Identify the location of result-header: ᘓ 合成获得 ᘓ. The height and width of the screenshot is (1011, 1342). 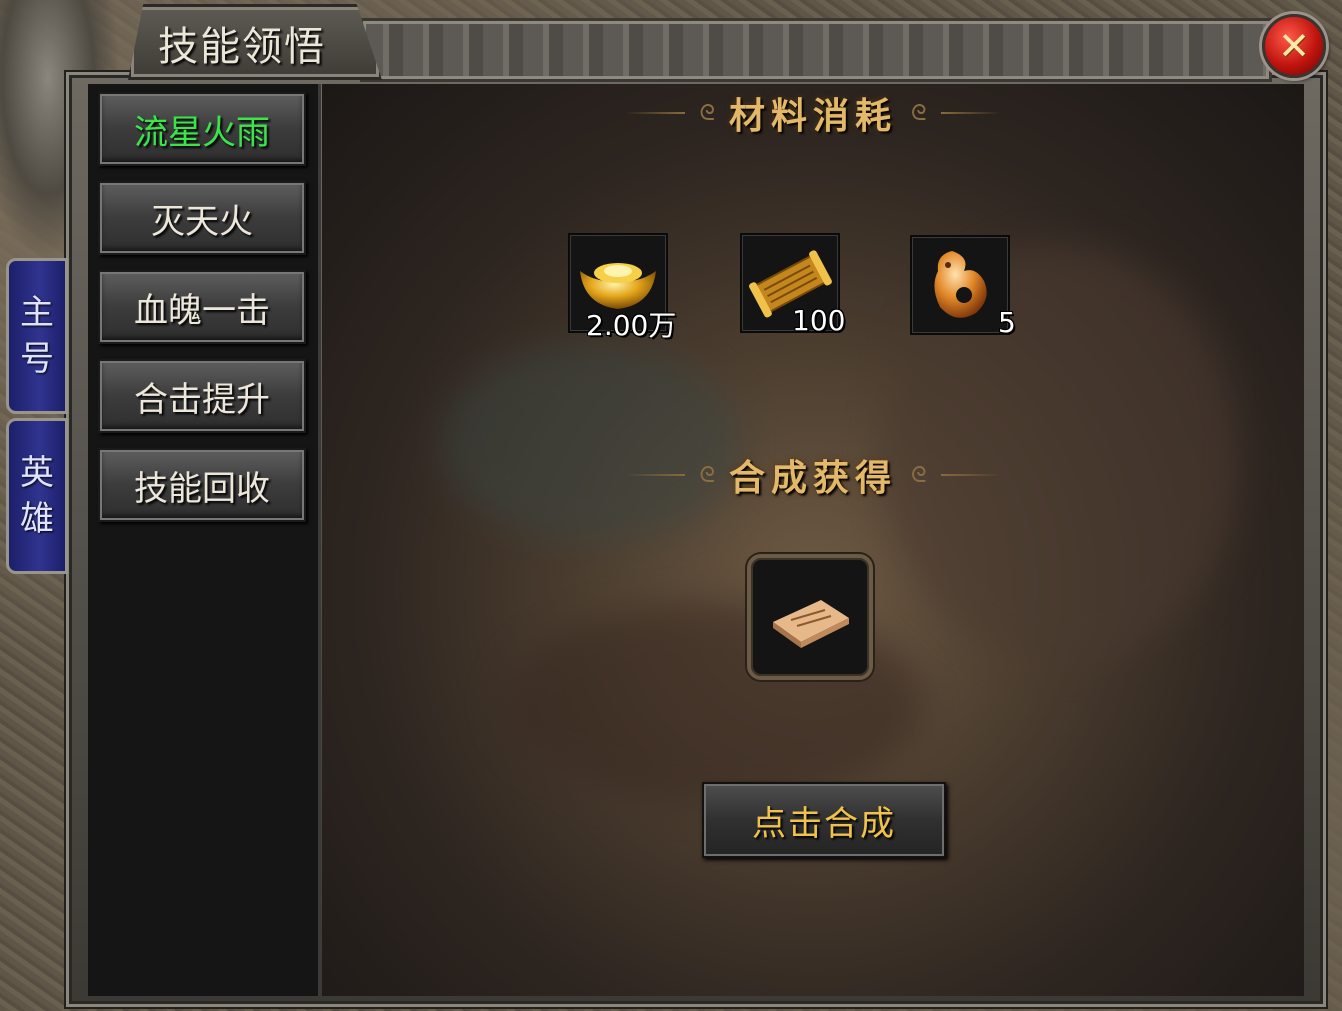
(813, 475).